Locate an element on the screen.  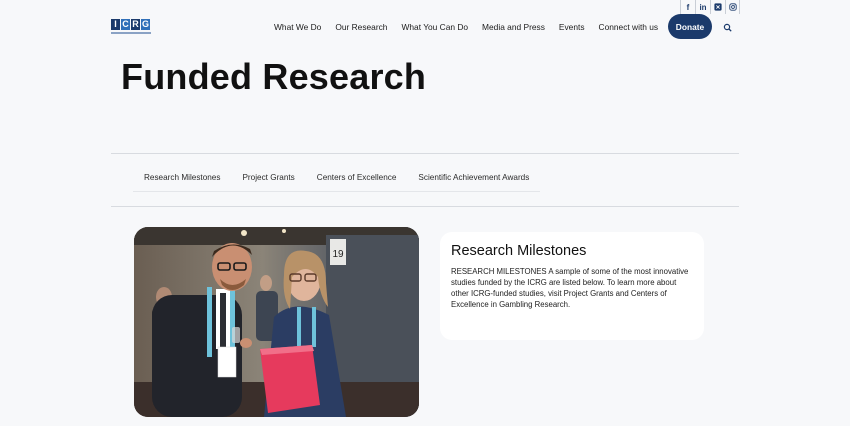
linkedin-label: in is located at coordinates (703, 7).